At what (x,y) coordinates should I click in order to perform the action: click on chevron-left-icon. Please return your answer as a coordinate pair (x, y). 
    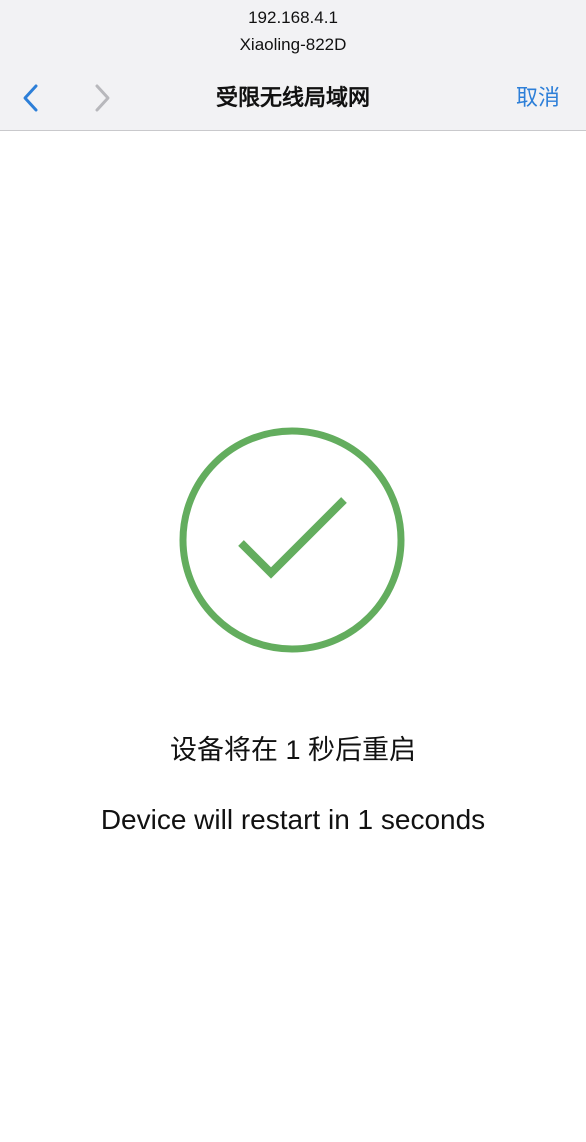
    Looking at the image, I should click on (30, 98).